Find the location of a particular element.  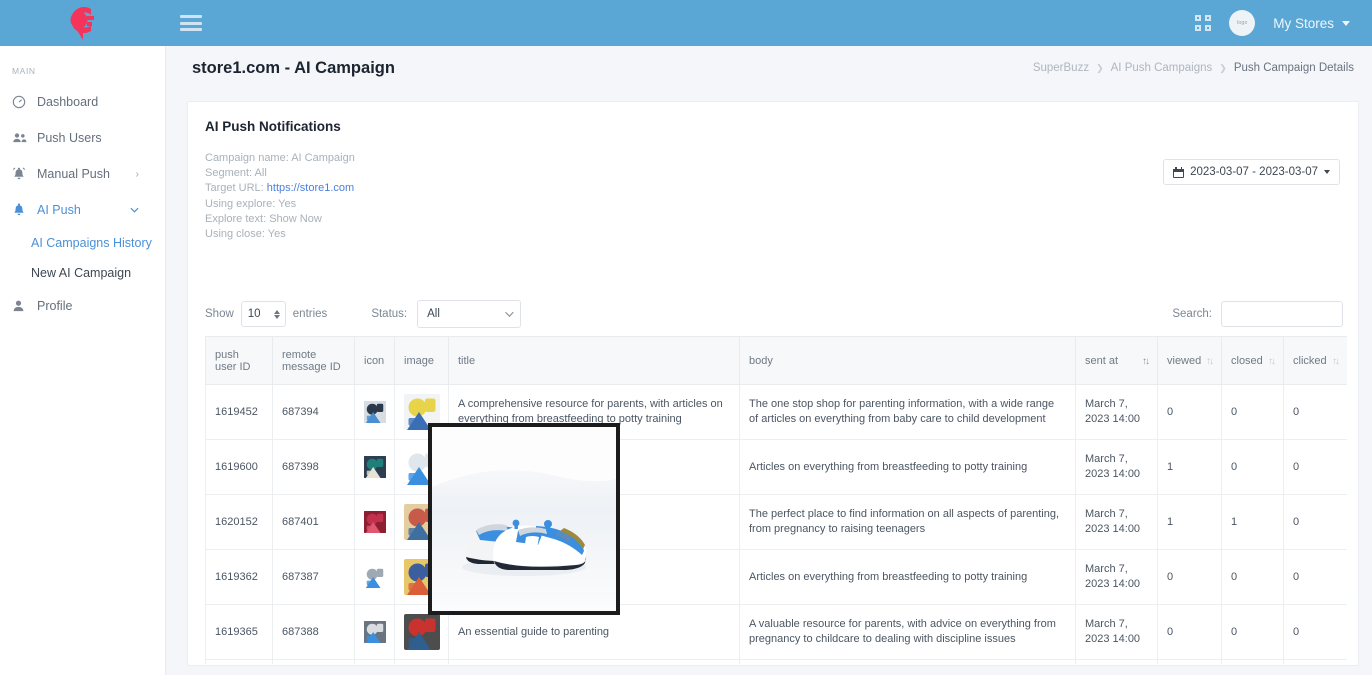

column-header-push-user-id: push user ID is located at coordinates (239, 360).